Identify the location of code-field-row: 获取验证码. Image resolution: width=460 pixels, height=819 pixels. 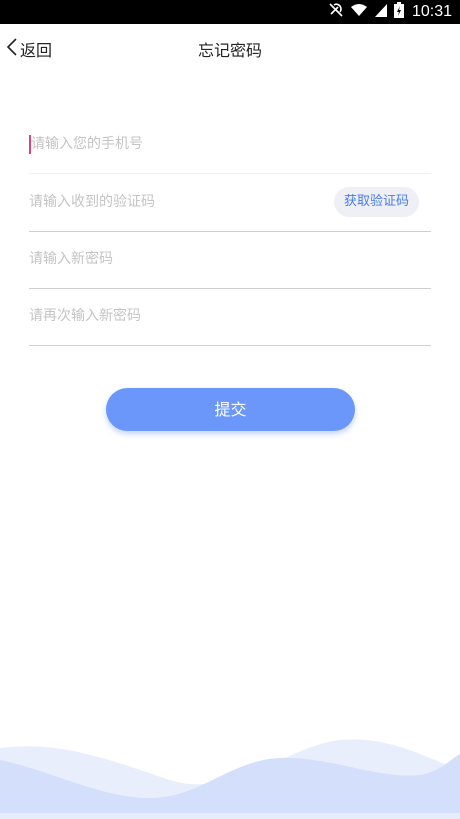
(230, 203).